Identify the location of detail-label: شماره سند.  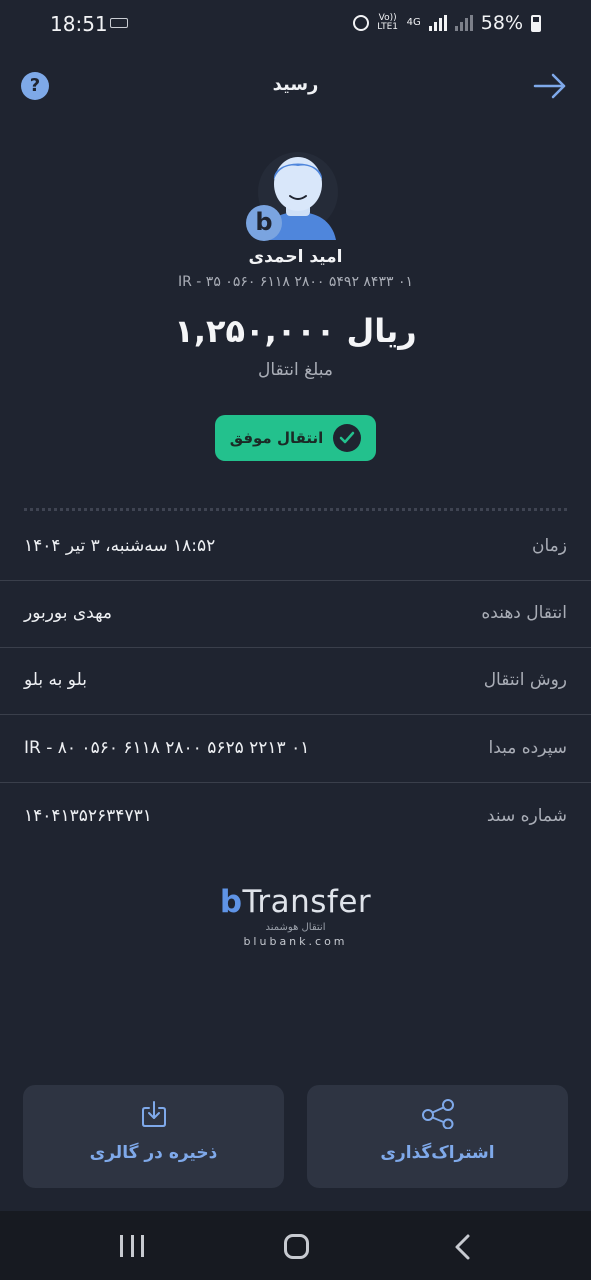
(526, 816).